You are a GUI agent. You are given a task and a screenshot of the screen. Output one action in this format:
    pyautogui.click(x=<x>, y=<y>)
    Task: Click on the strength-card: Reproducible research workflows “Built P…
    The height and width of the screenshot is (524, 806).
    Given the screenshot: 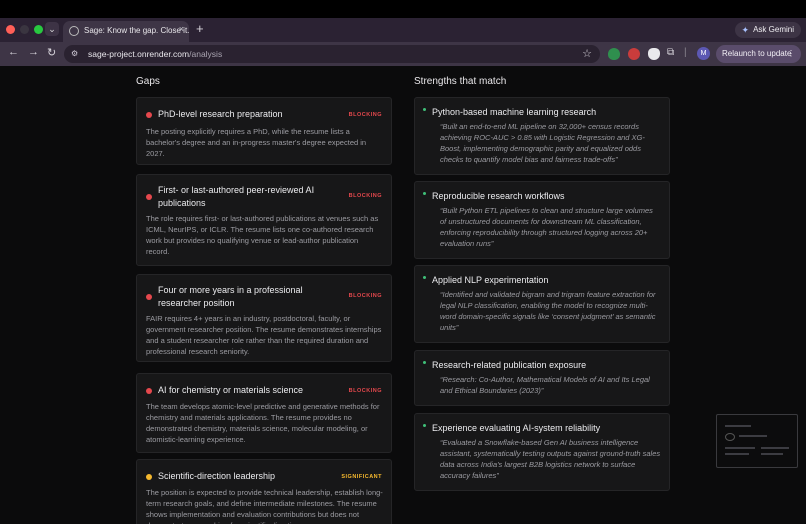 What is the action you would take?
    pyautogui.click(x=542, y=220)
    